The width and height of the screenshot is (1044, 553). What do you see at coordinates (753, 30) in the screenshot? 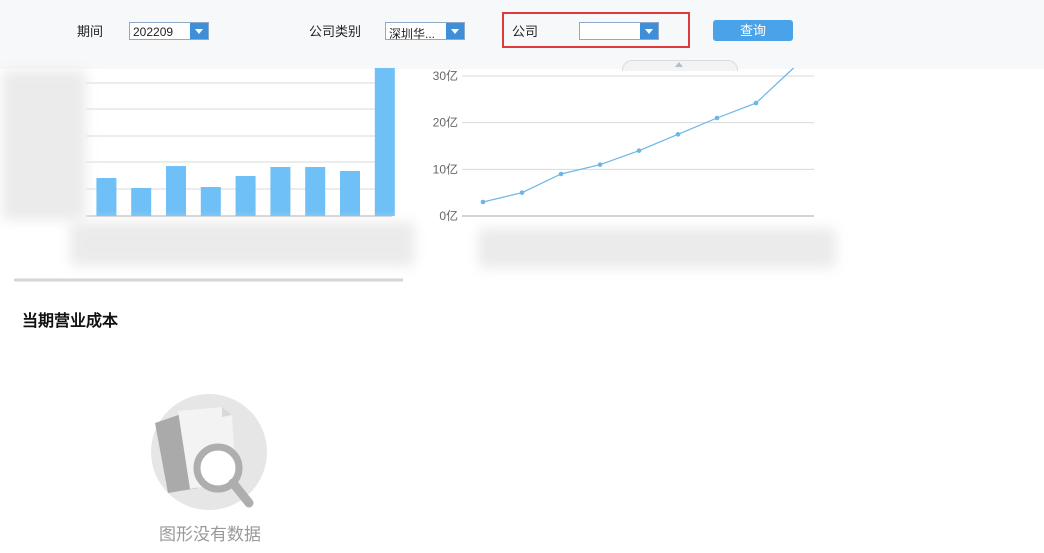
I see `query-button: 查询` at bounding box center [753, 30].